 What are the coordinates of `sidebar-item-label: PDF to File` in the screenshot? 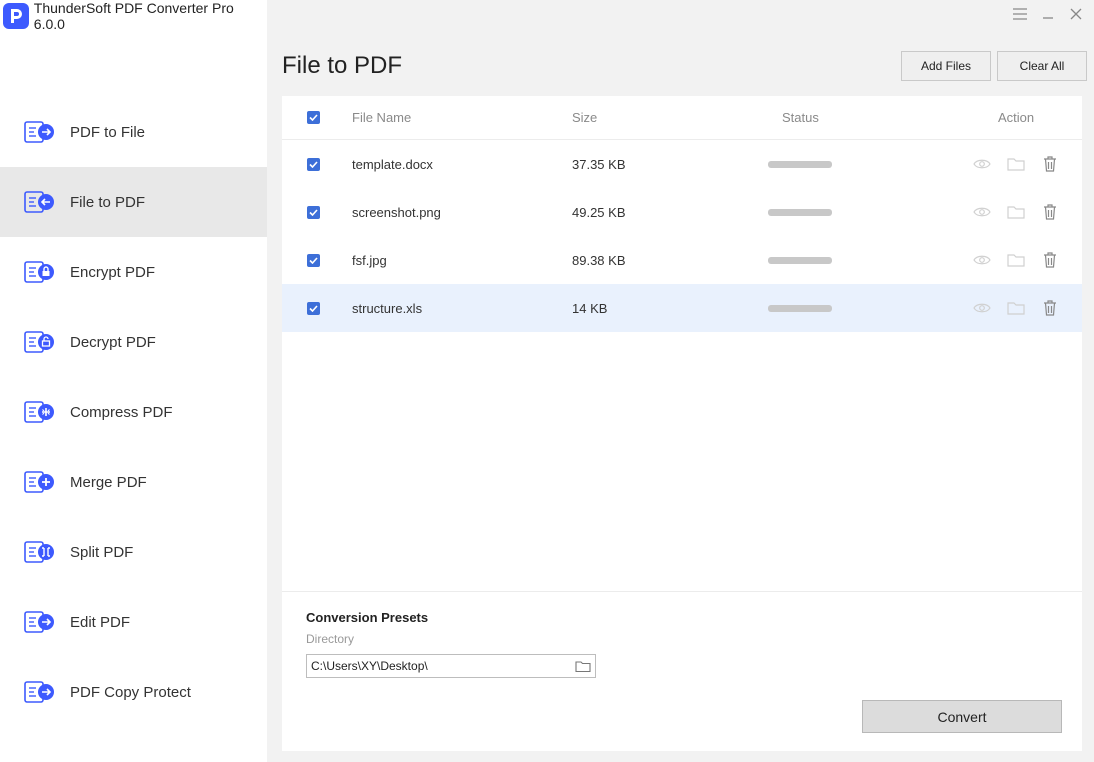 It's located at (108, 132).